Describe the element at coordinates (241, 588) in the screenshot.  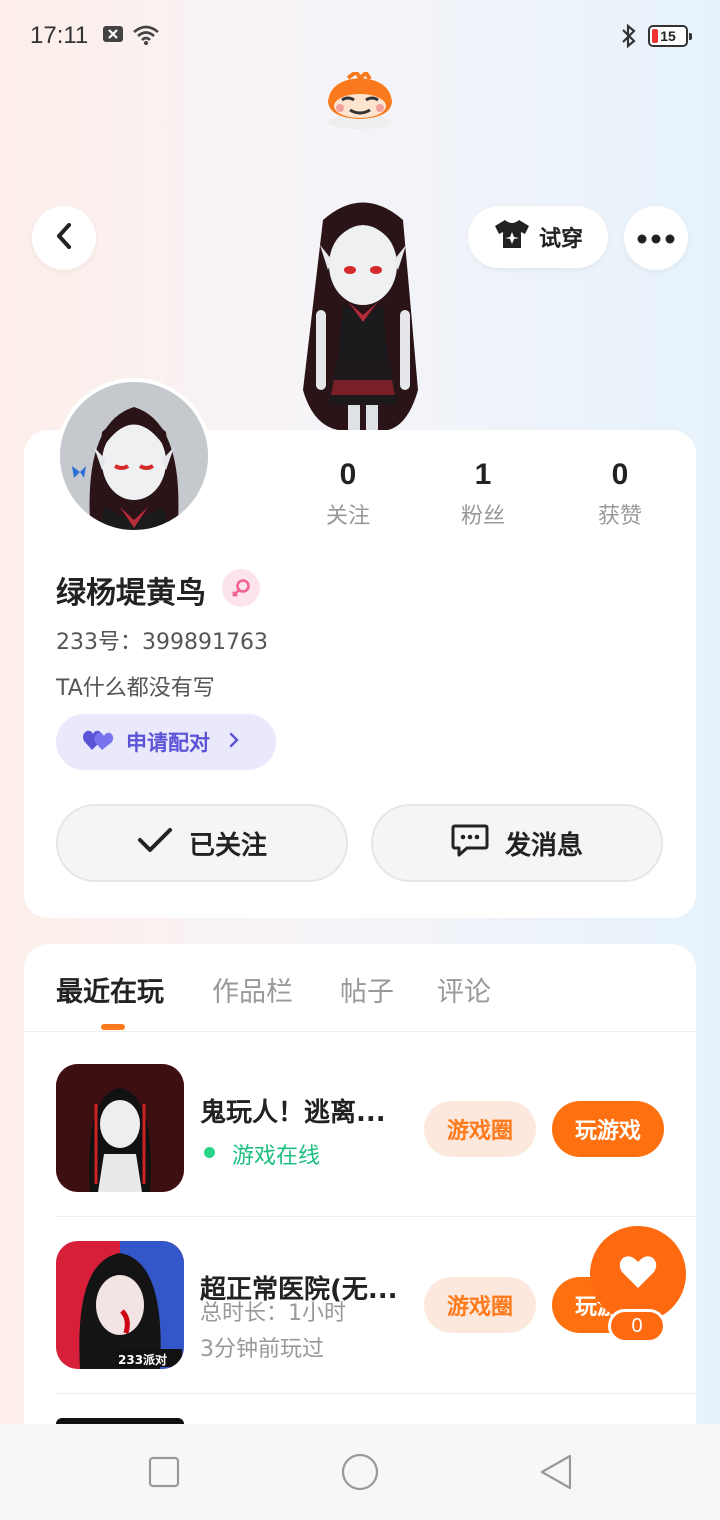
I see `female-gender-icon` at that location.